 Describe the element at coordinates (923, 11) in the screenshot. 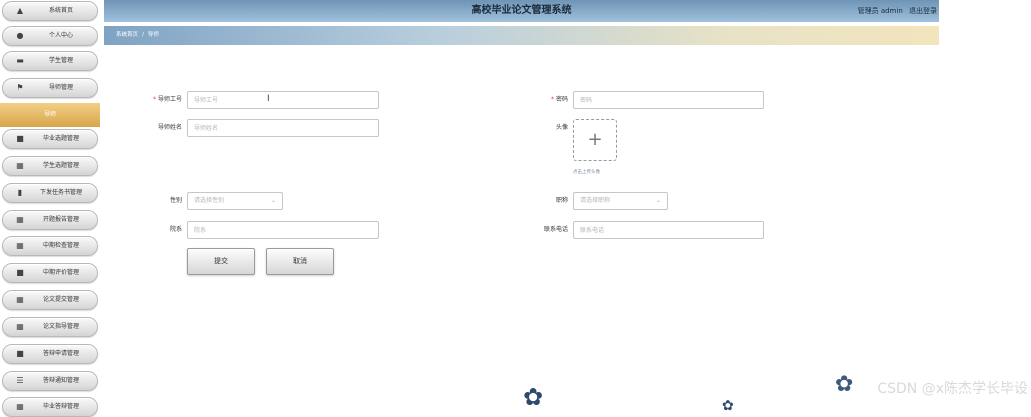

I see `logout-link: 退出登录` at that location.